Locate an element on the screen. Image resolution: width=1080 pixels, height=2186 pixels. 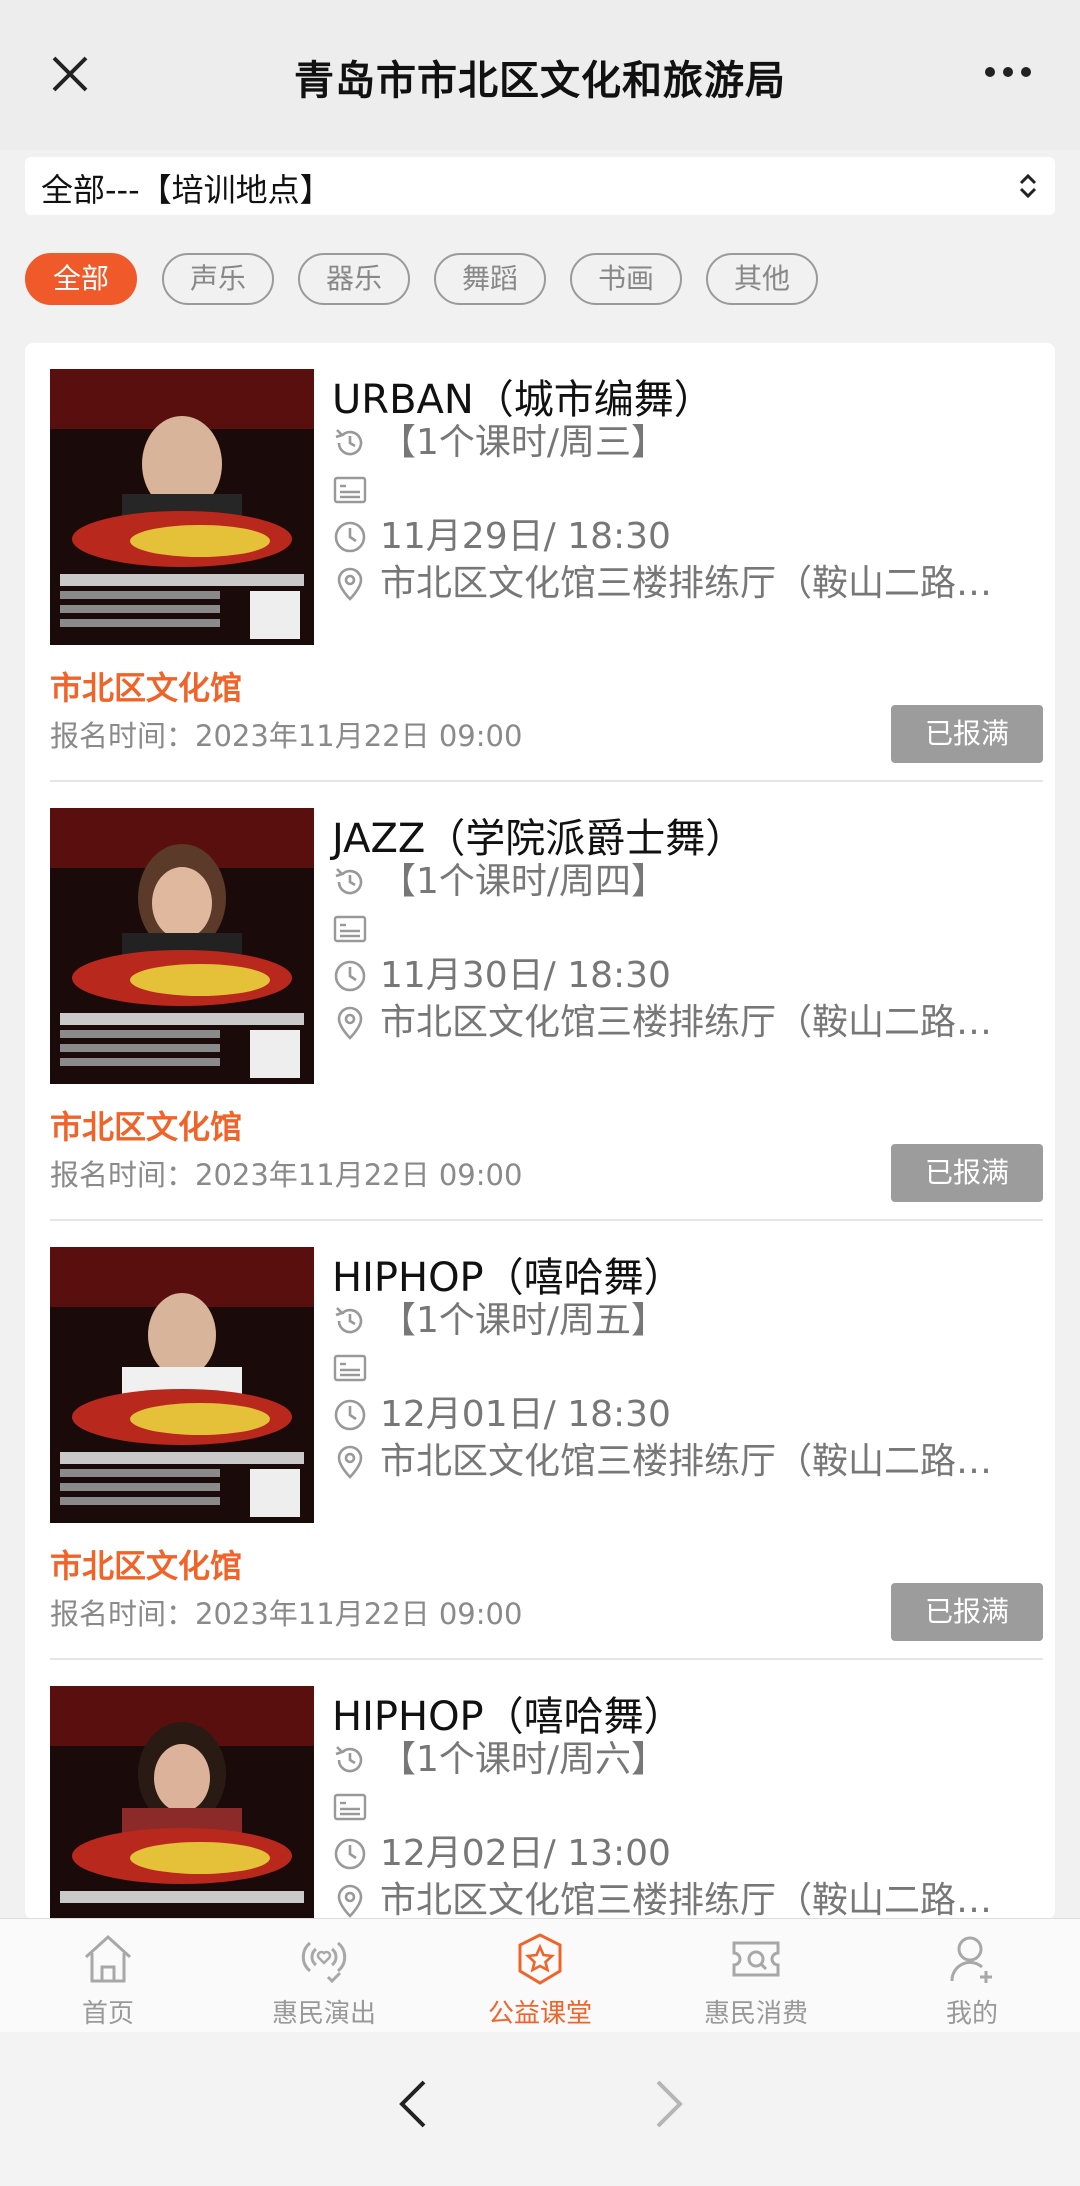
course-datetime: 12月01日/ 18:30 is located at coordinates (525, 1414).